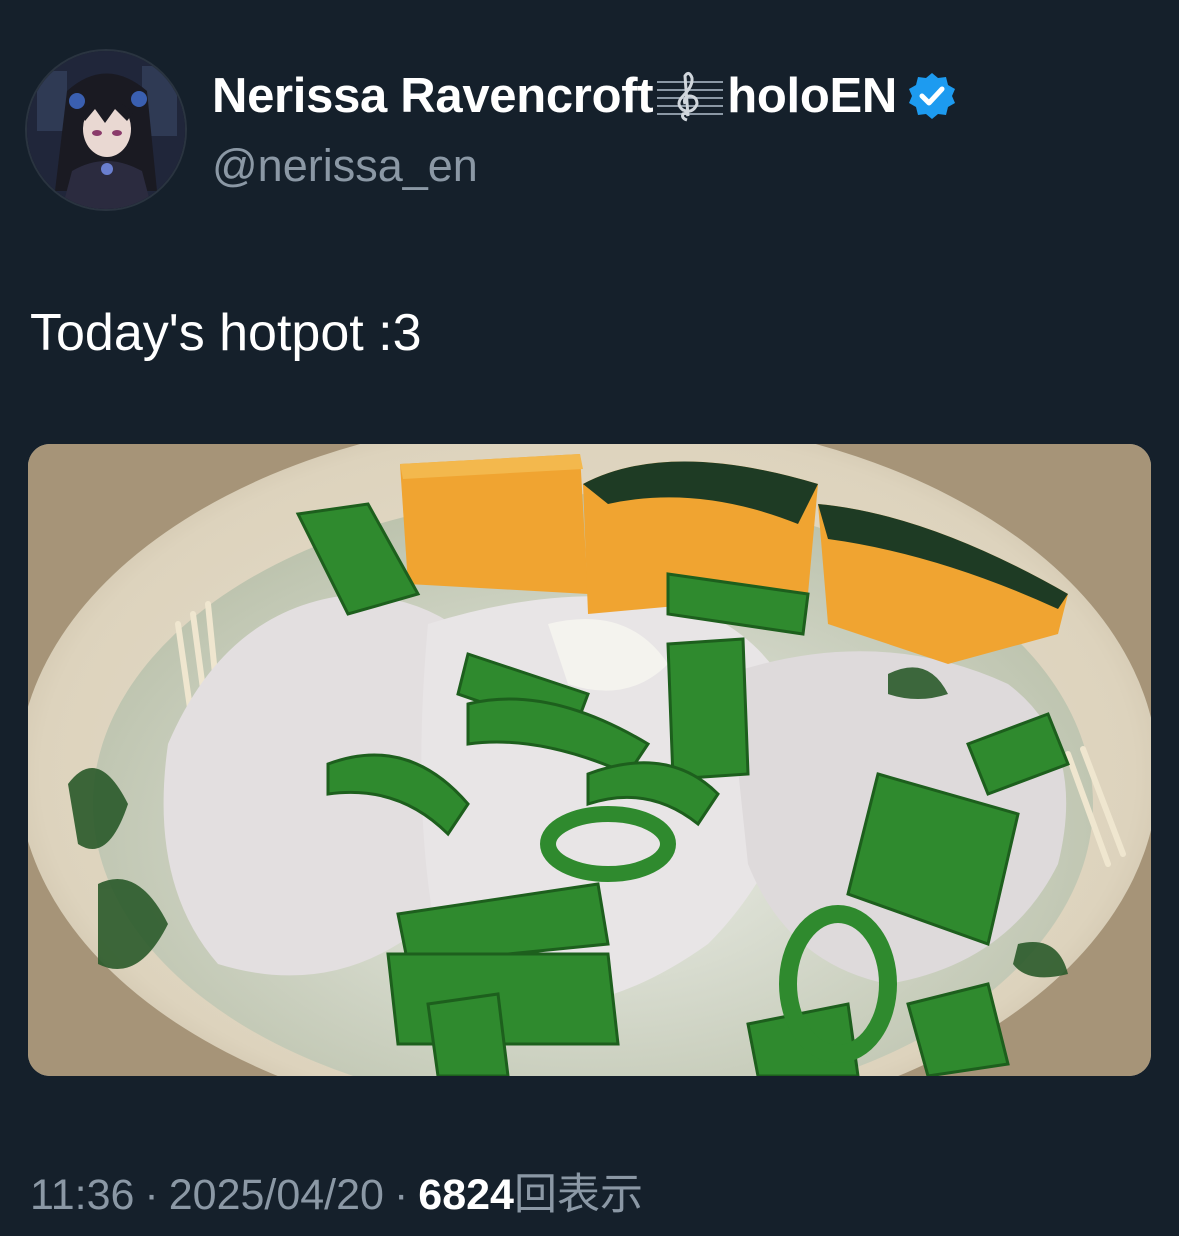 This screenshot has height=1236, width=1179. I want to click on tweet-meta: 11:36 · 2025/04/20 · 6824 回表示, so click(336, 1191).